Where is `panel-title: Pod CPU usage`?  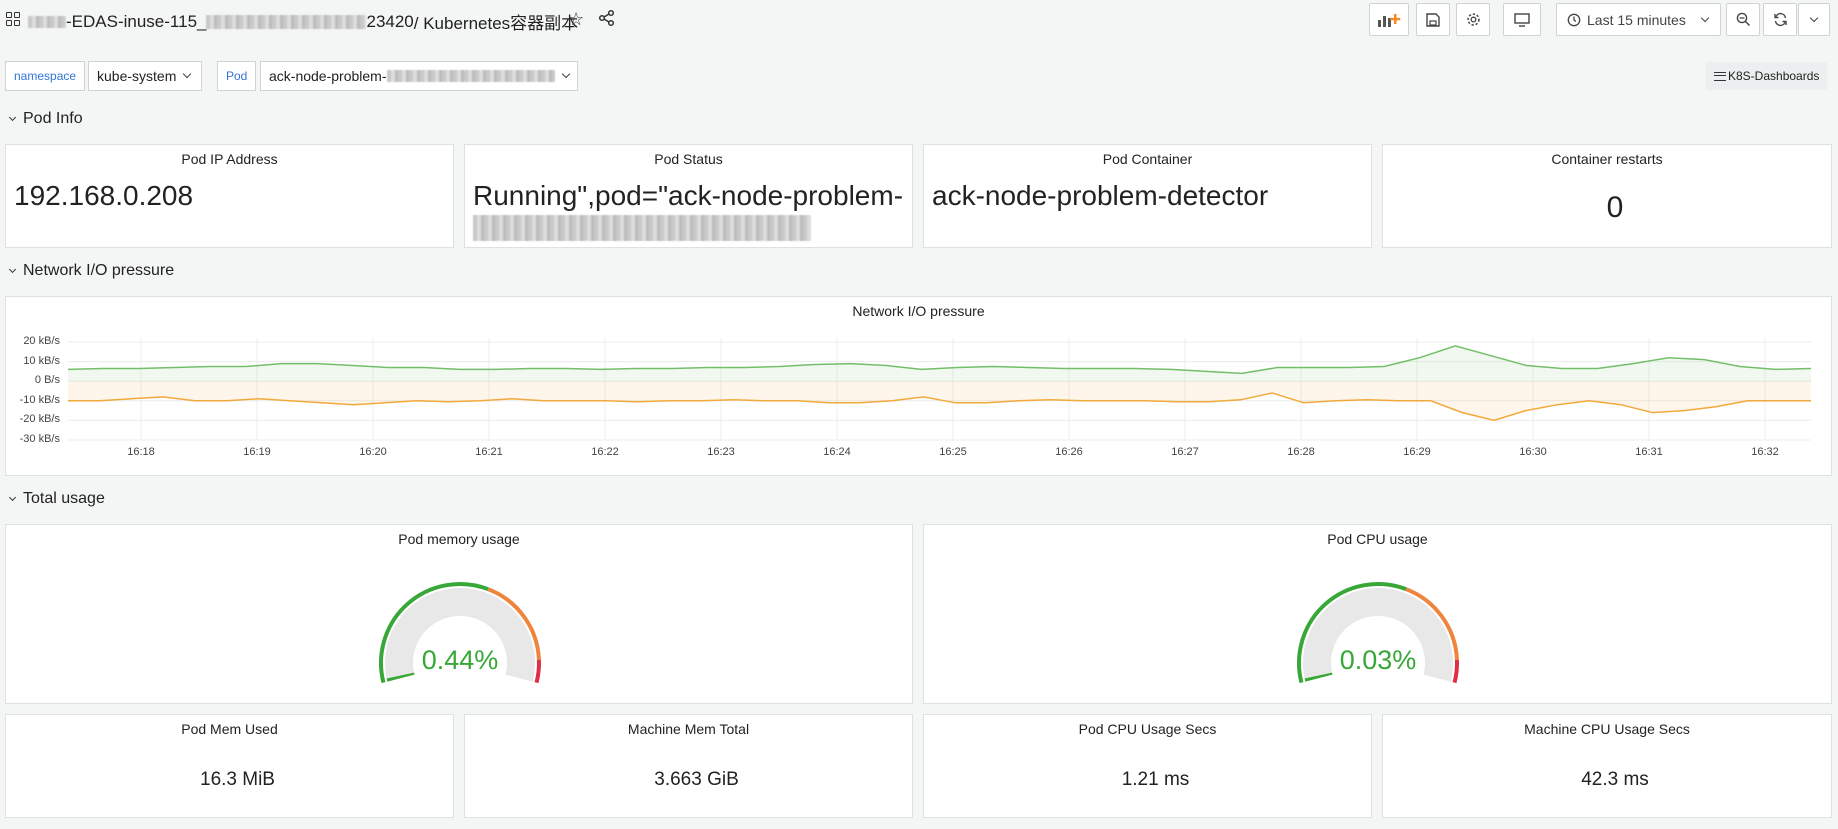
panel-title: Pod CPU usage is located at coordinates (1377, 539).